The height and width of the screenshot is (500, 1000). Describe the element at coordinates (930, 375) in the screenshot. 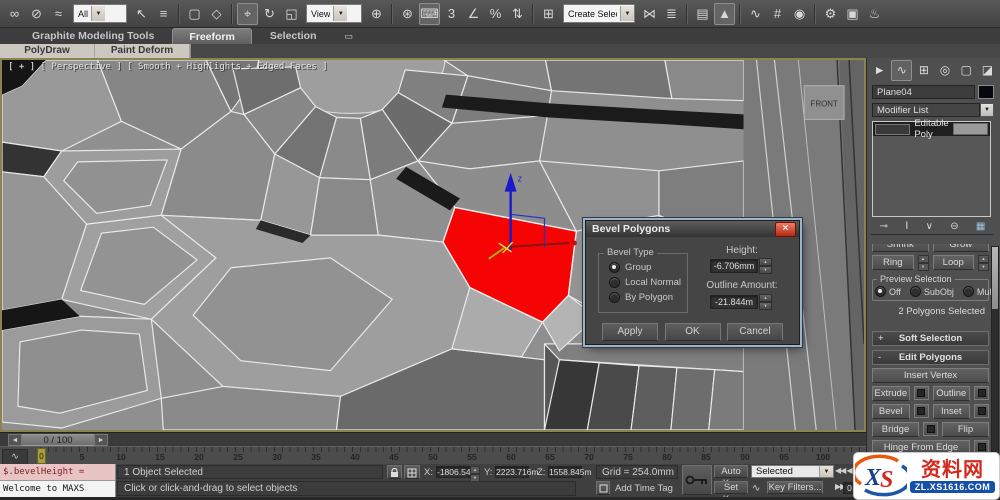

I see `insert-vertex-button: Insert Vertex` at that location.